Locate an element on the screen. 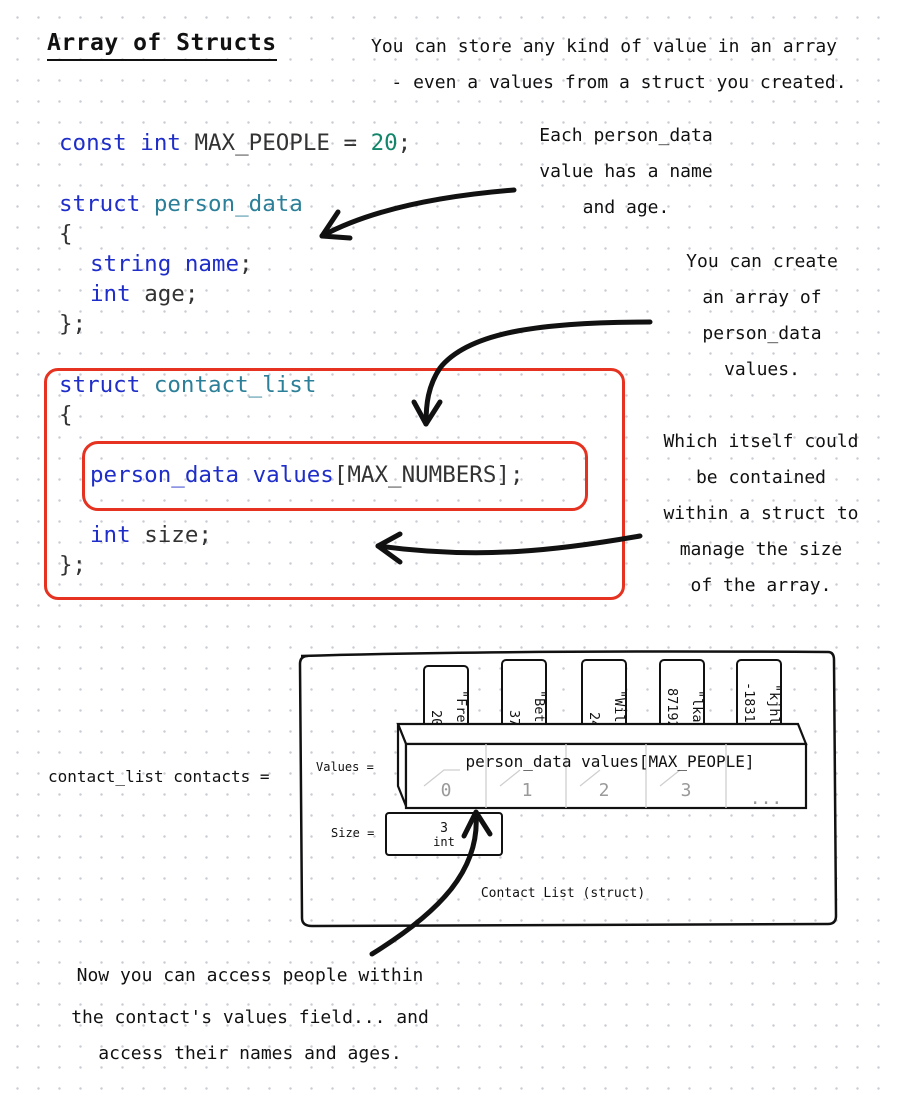 The width and height of the screenshot is (898, 1101). arrow-person-data is located at coordinates (418, 213).